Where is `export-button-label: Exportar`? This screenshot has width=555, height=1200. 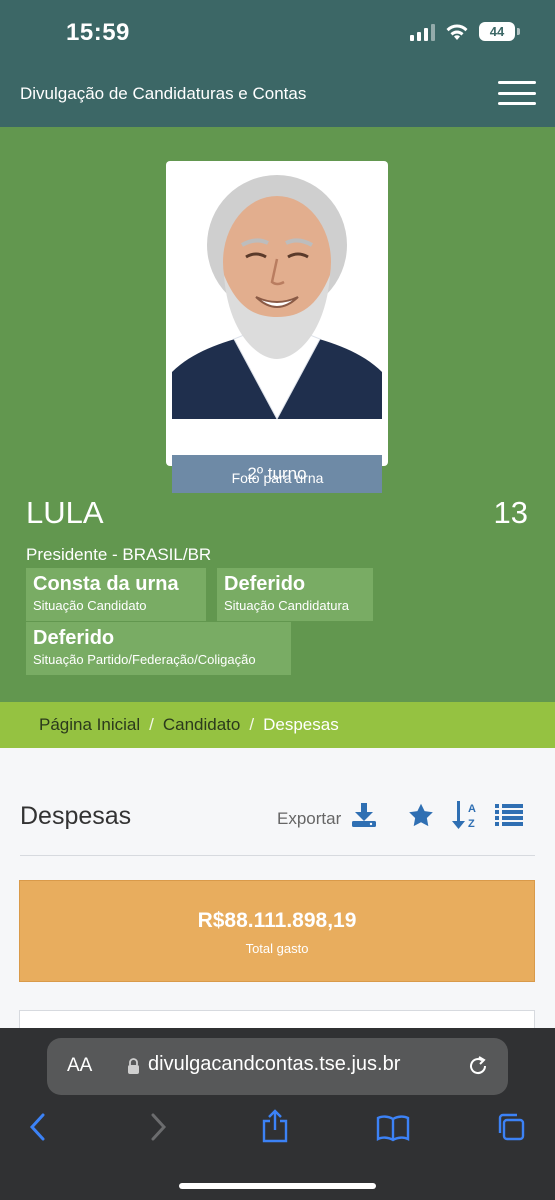 export-button-label: Exportar is located at coordinates (309, 819).